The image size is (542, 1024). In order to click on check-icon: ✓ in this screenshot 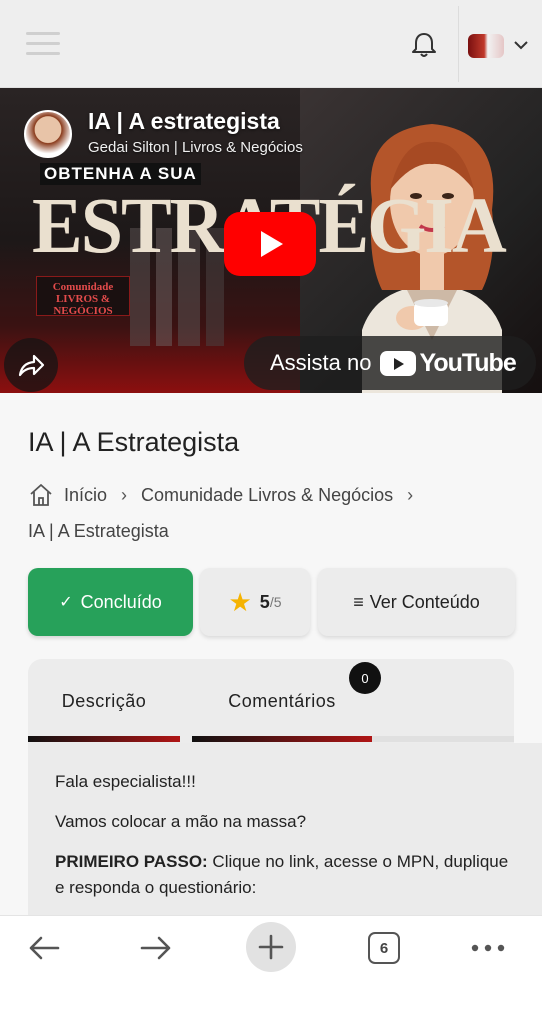, I will do `click(66, 602)`.